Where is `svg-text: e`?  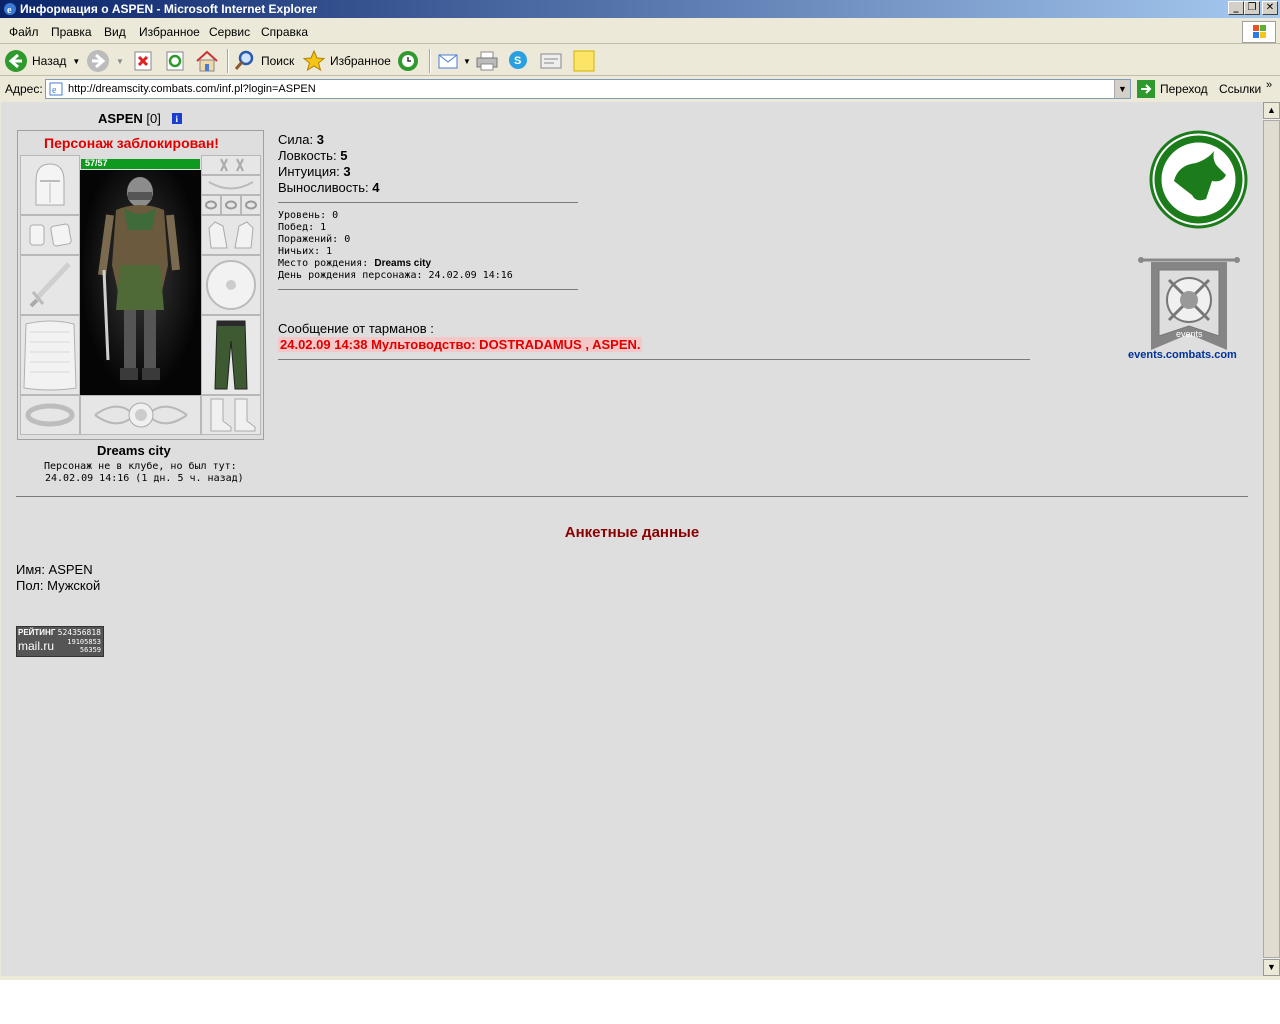 svg-text: e is located at coordinates (9, 10).